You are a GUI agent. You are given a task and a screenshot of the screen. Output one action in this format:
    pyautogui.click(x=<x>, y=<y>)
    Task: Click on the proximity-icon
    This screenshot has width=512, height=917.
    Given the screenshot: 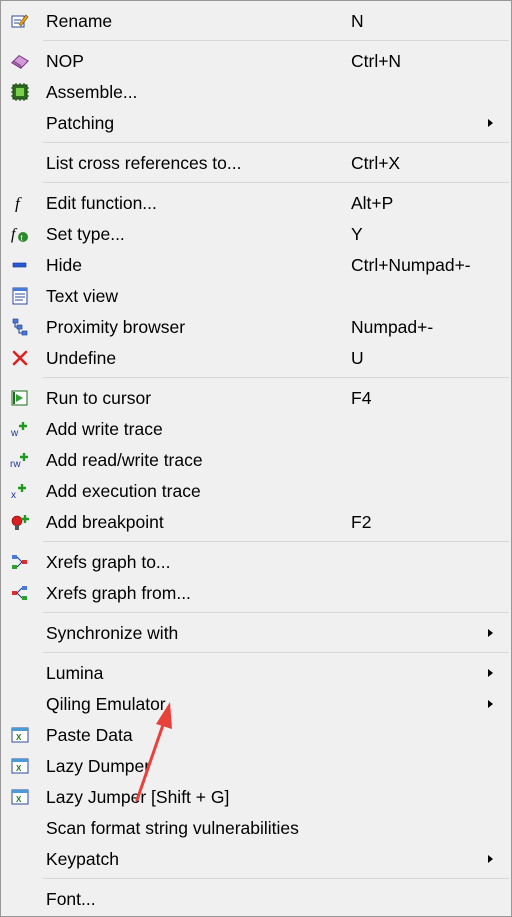 What is the action you would take?
    pyautogui.click(x=20, y=327)
    